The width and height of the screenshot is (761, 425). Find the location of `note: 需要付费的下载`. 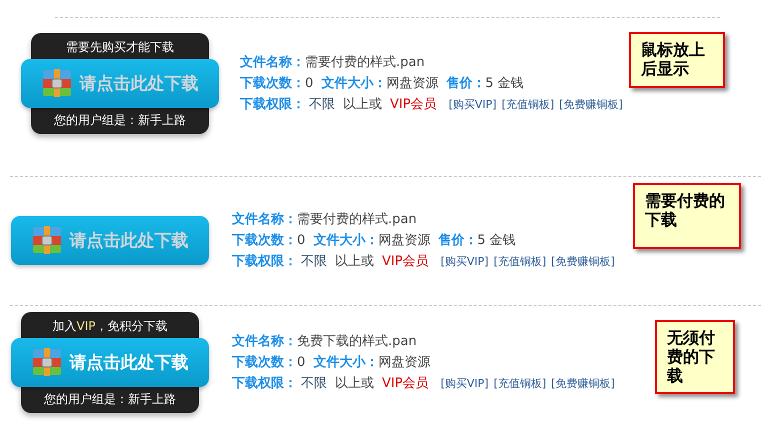

note: 需要付费的下载 is located at coordinates (687, 216).